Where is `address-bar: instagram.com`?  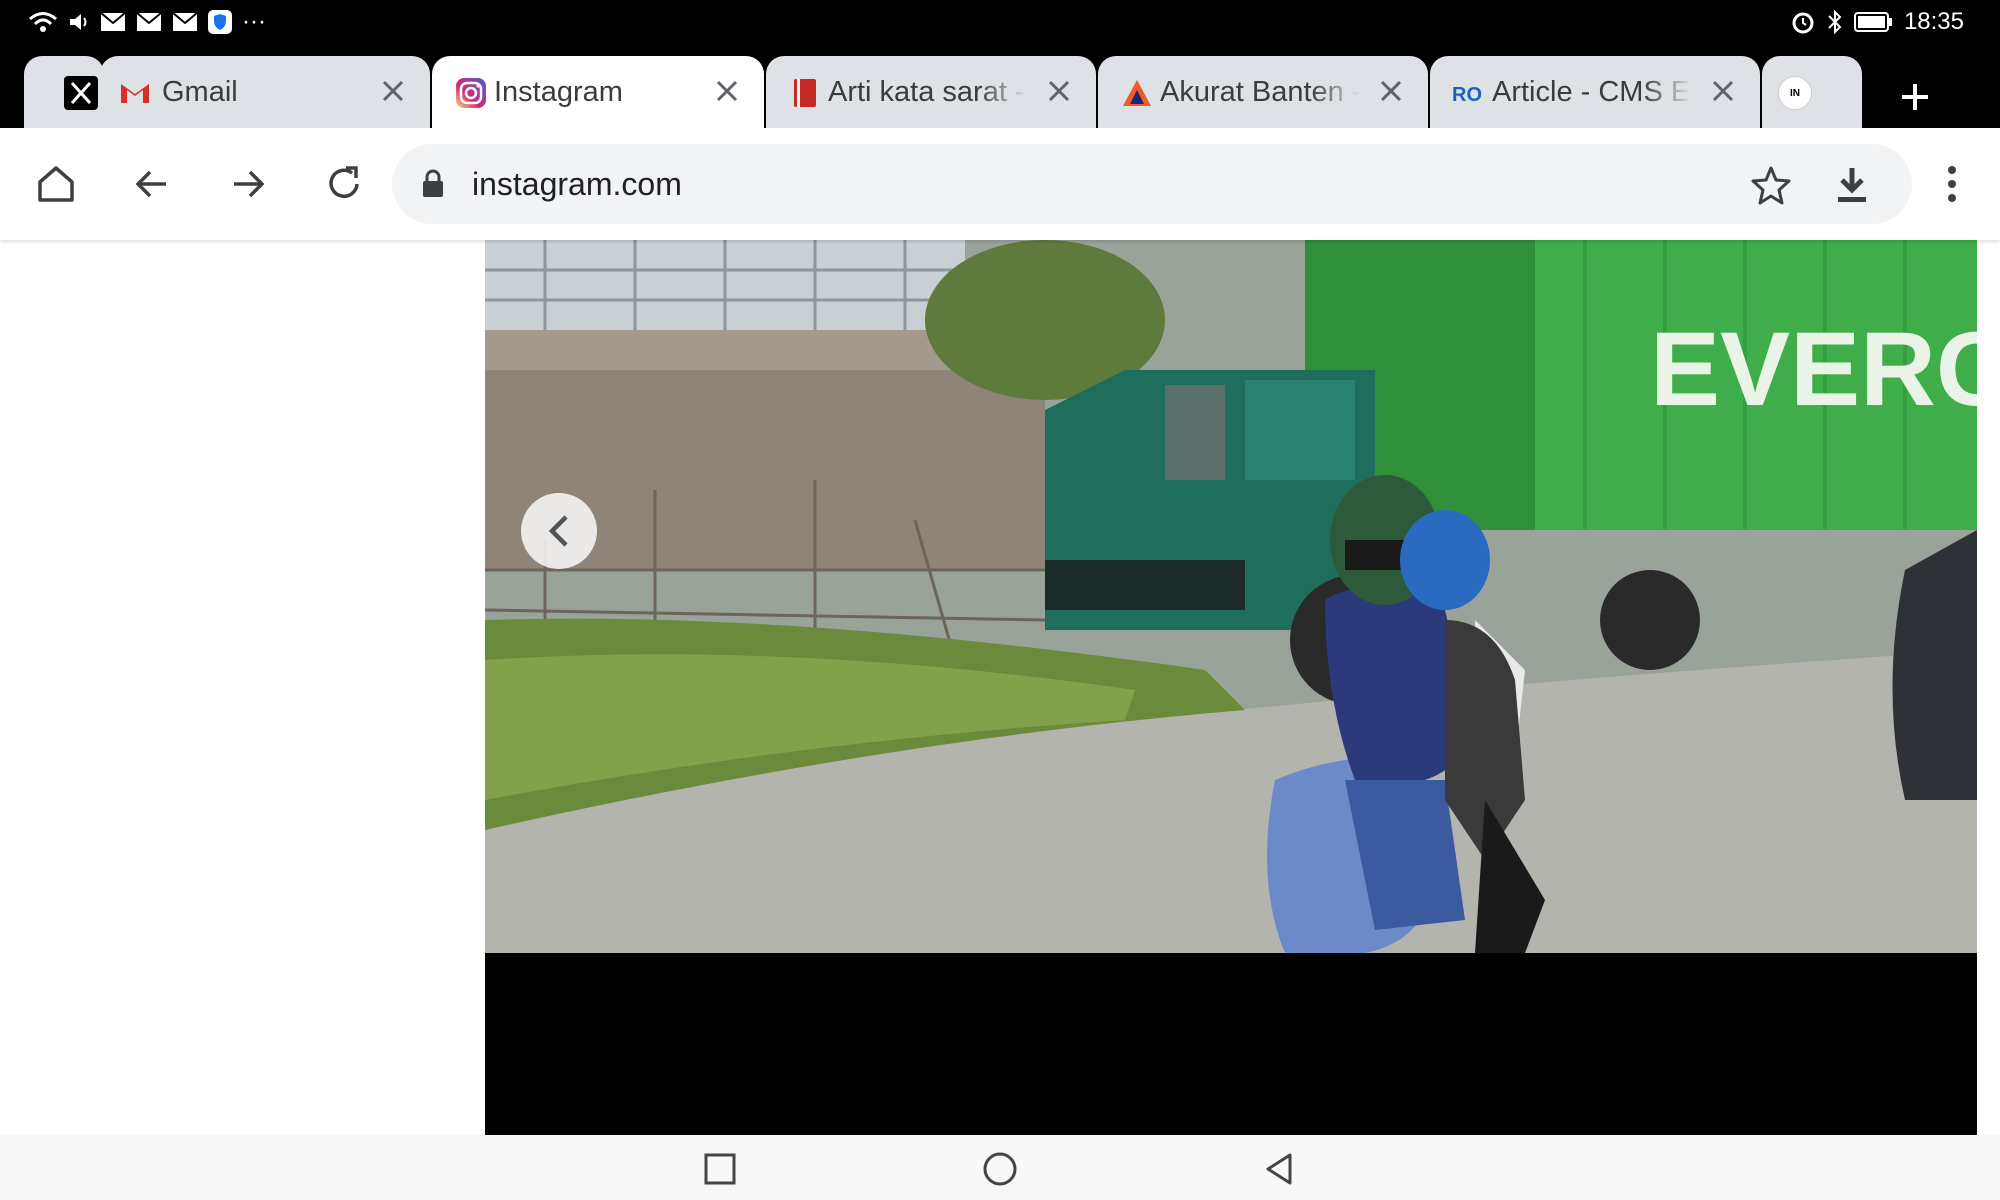
address-bar: instagram.com is located at coordinates (1152, 184).